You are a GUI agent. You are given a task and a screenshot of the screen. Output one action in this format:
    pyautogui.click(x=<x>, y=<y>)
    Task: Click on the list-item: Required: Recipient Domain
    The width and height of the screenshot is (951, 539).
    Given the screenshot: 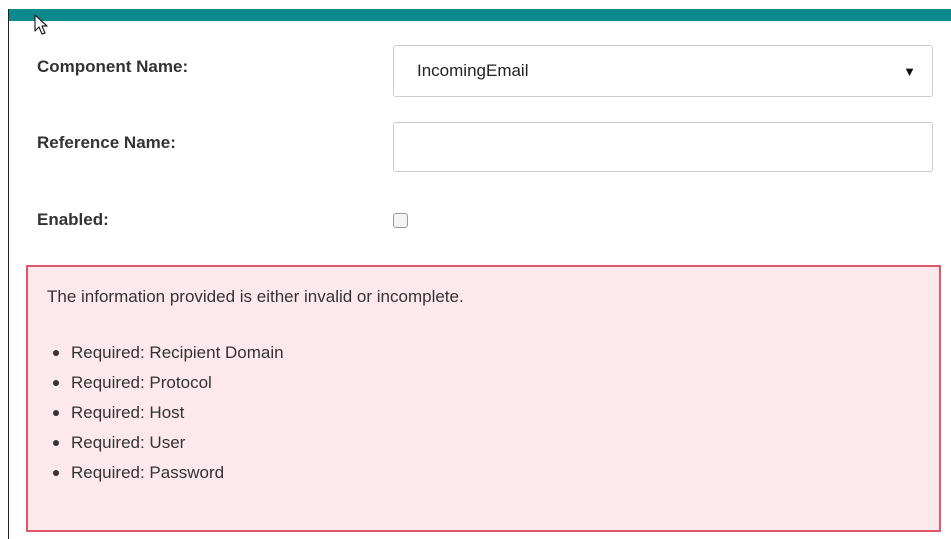 What is the action you would take?
    pyautogui.click(x=165, y=358)
    